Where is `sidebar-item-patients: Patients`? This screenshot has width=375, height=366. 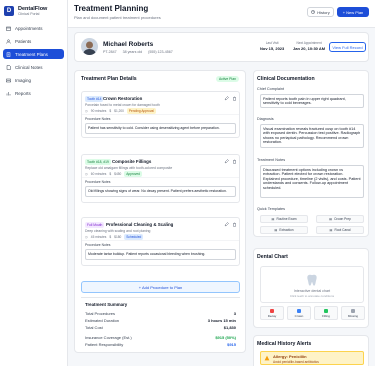
sidebar-item-patients: Patients is located at coordinates (33, 41).